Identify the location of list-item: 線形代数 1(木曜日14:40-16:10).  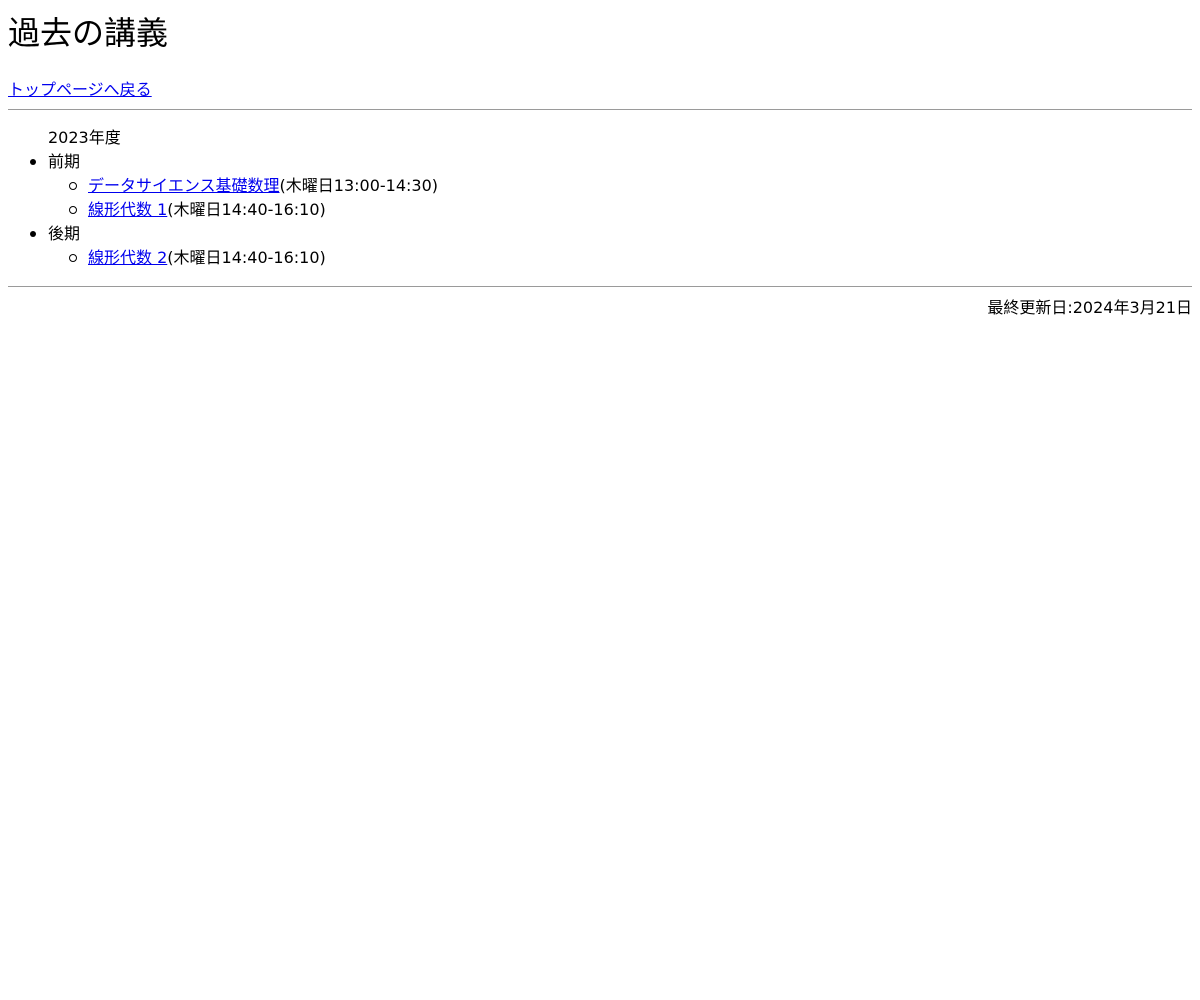
(600, 210).